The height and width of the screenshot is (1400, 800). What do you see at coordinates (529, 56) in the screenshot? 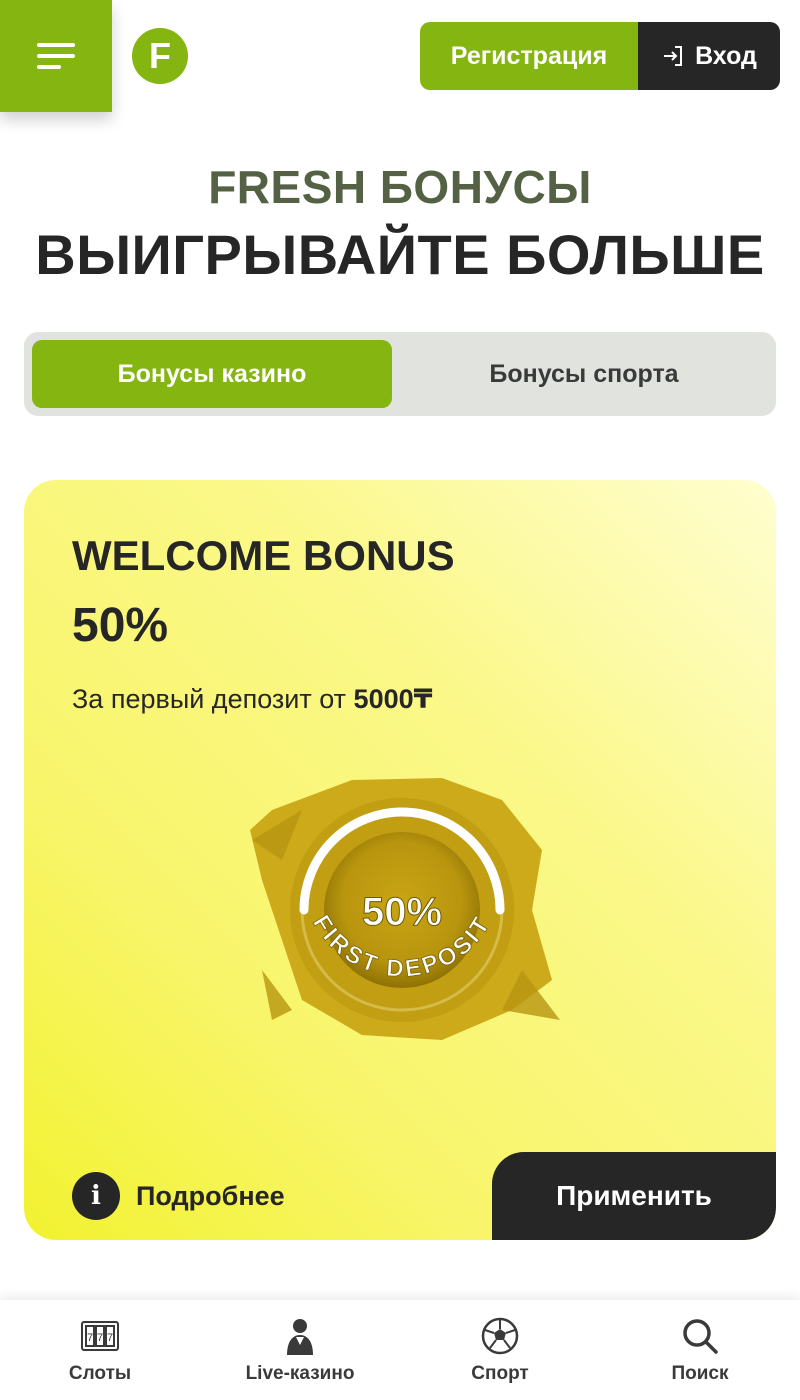
I see `register-button: Регистрация` at bounding box center [529, 56].